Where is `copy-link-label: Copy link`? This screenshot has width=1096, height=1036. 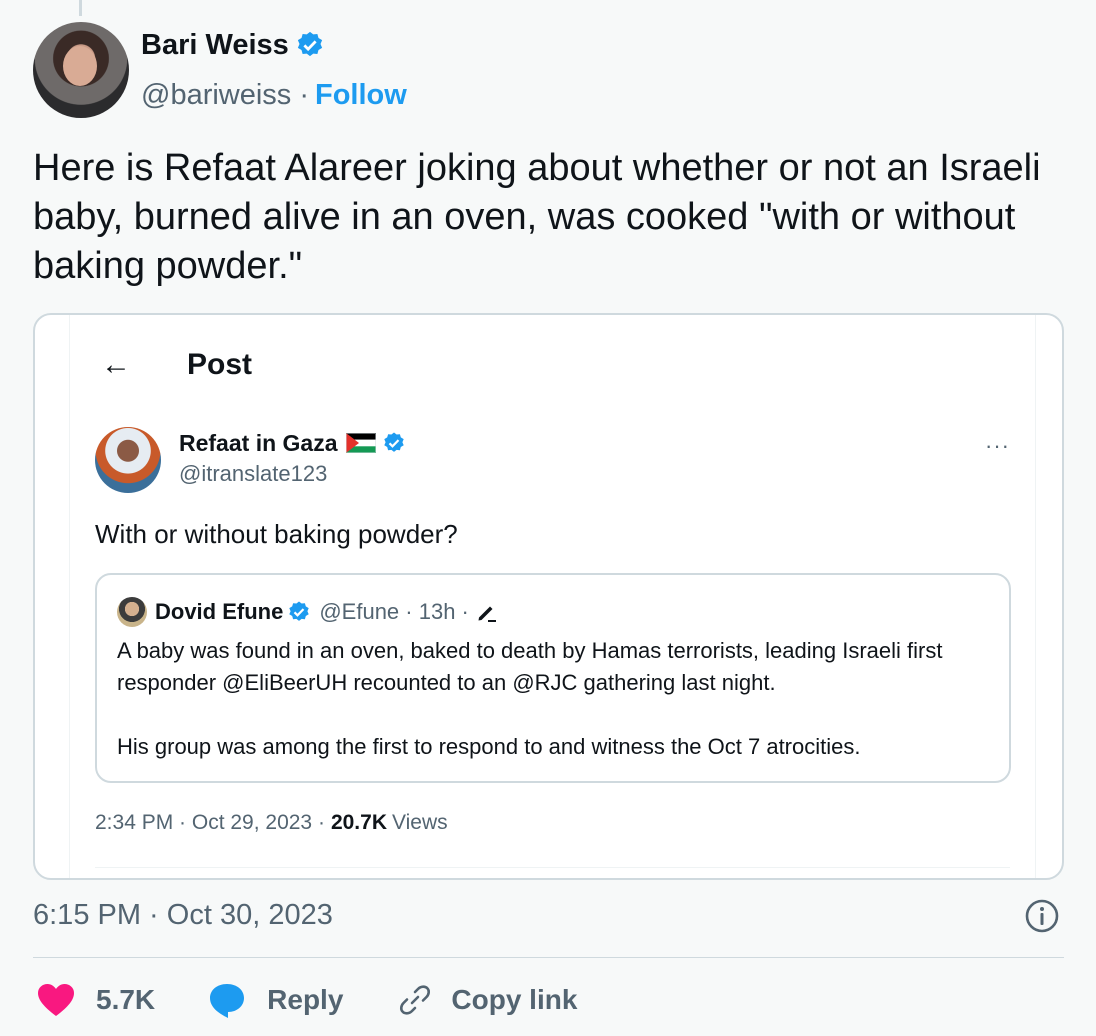 copy-link-label: Copy link is located at coordinates (514, 999).